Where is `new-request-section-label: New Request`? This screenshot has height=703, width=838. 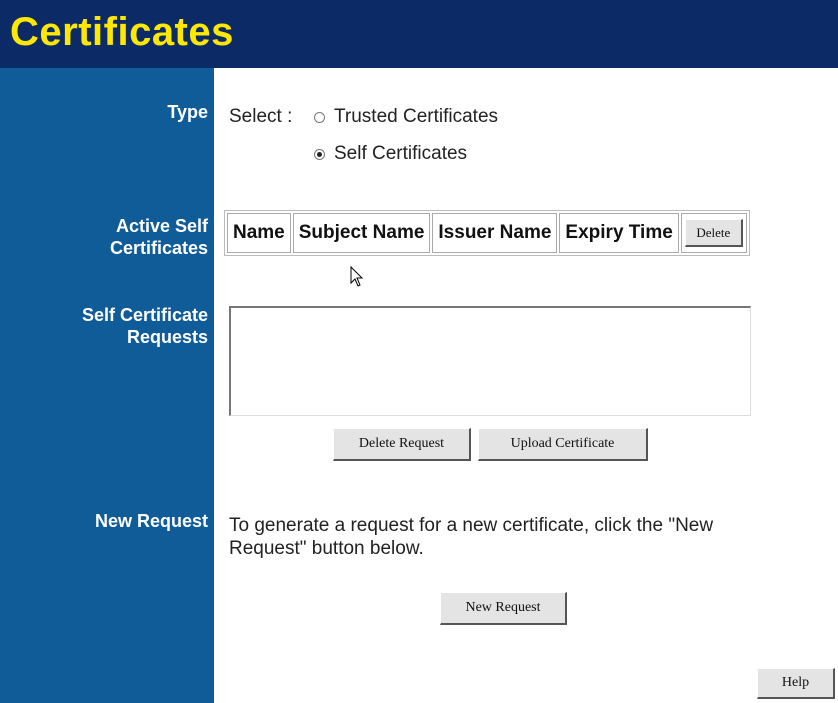 new-request-section-label: New Request is located at coordinates (151, 521).